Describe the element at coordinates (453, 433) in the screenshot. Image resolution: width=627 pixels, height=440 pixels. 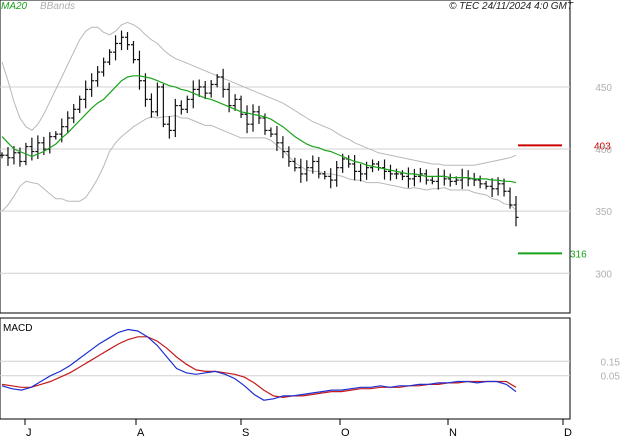
I see `x-tick-label: N` at that location.